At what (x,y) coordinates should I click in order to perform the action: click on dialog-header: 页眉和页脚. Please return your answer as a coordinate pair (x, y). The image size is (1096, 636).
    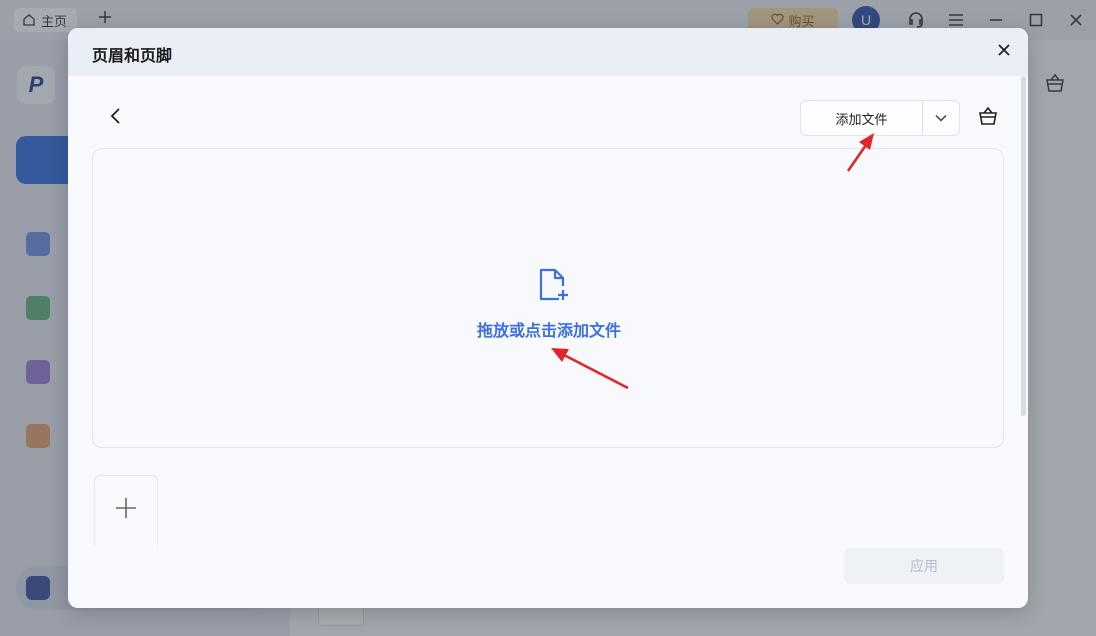
    Looking at the image, I should click on (548, 52).